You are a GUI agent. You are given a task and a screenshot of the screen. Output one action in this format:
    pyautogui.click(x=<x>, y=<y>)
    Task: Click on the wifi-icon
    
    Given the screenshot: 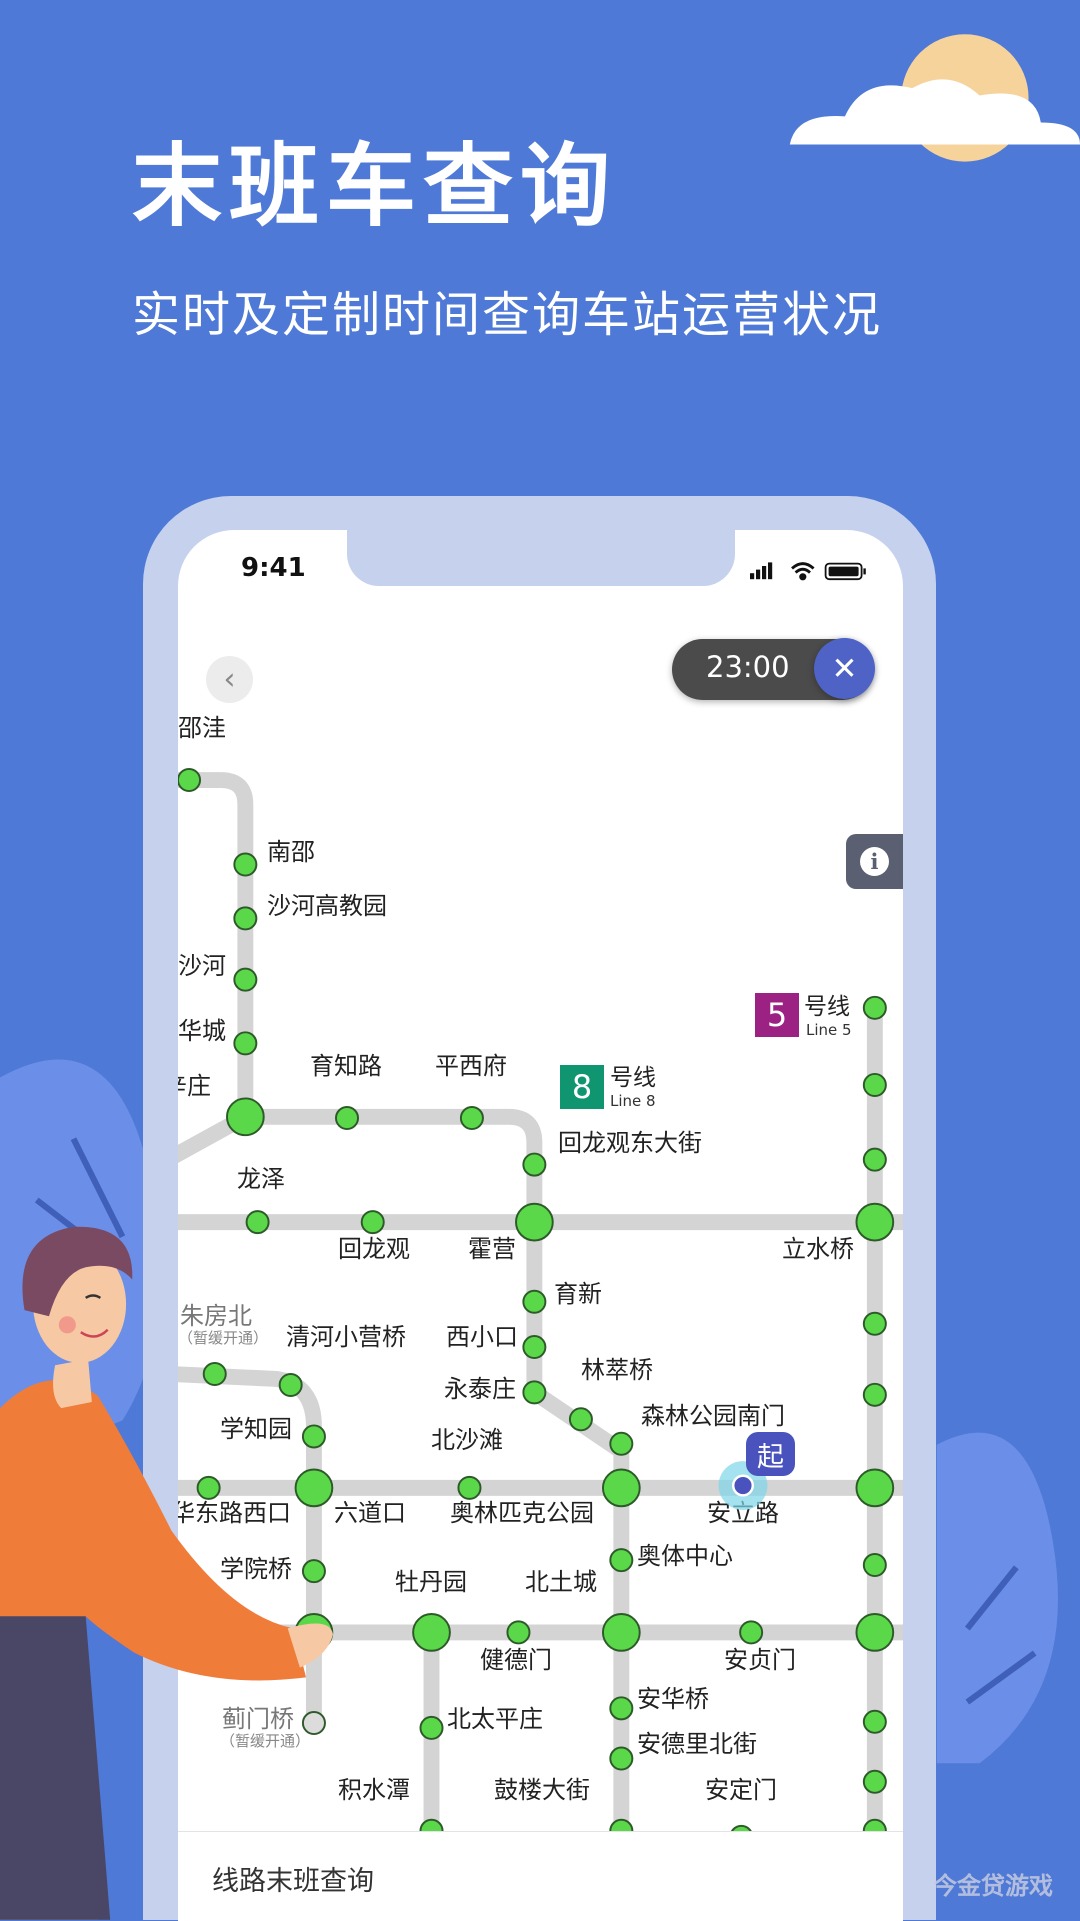 What is the action you would take?
    pyautogui.click(x=803, y=571)
    